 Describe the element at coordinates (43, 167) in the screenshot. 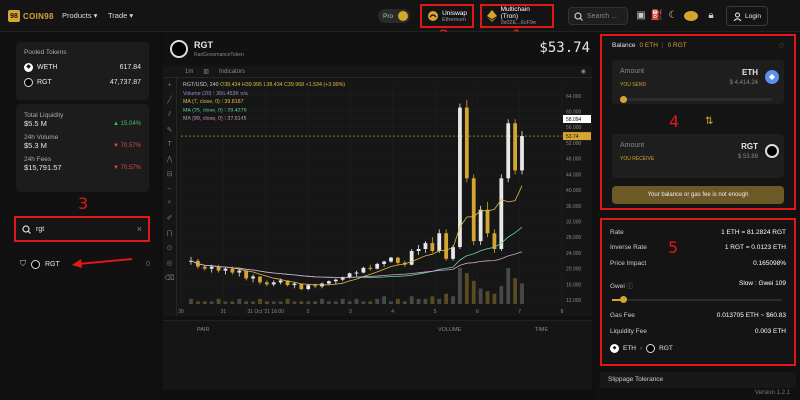

I see `stat-value: $15,791.57` at that location.